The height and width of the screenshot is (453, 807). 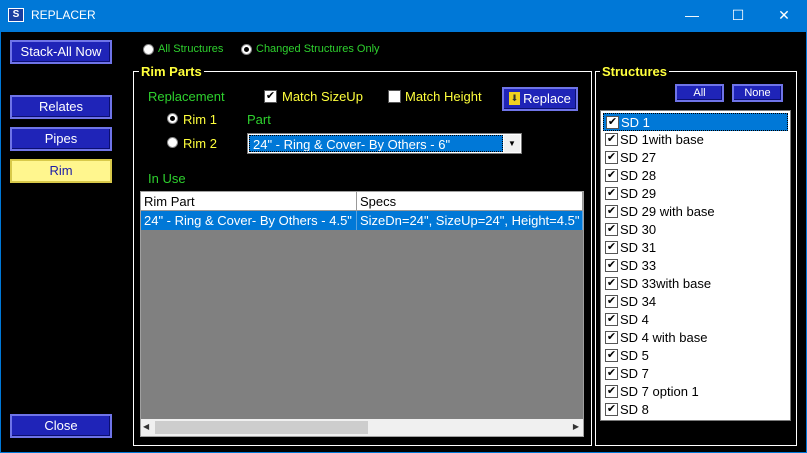 What do you see at coordinates (376, 143) in the screenshot?
I see `part-select-value: 24" - Ring & Cover- By Others - 6"` at bounding box center [376, 143].